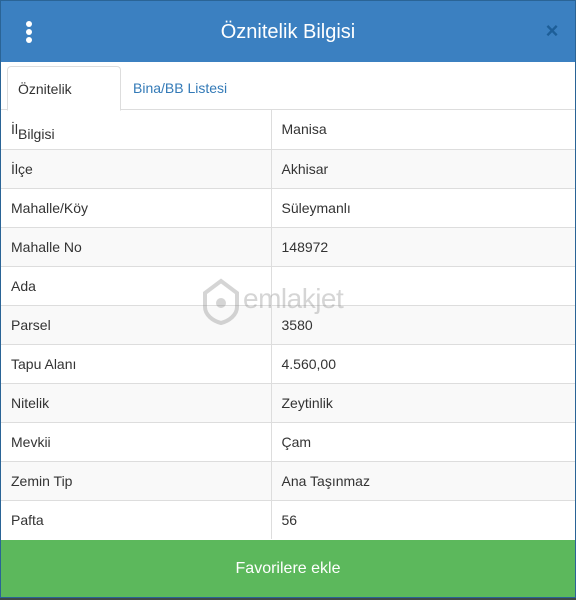 The width and height of the screenshot is (576, 600). I want to click on table-row: Mahalle No 148972, so click(288, 246).